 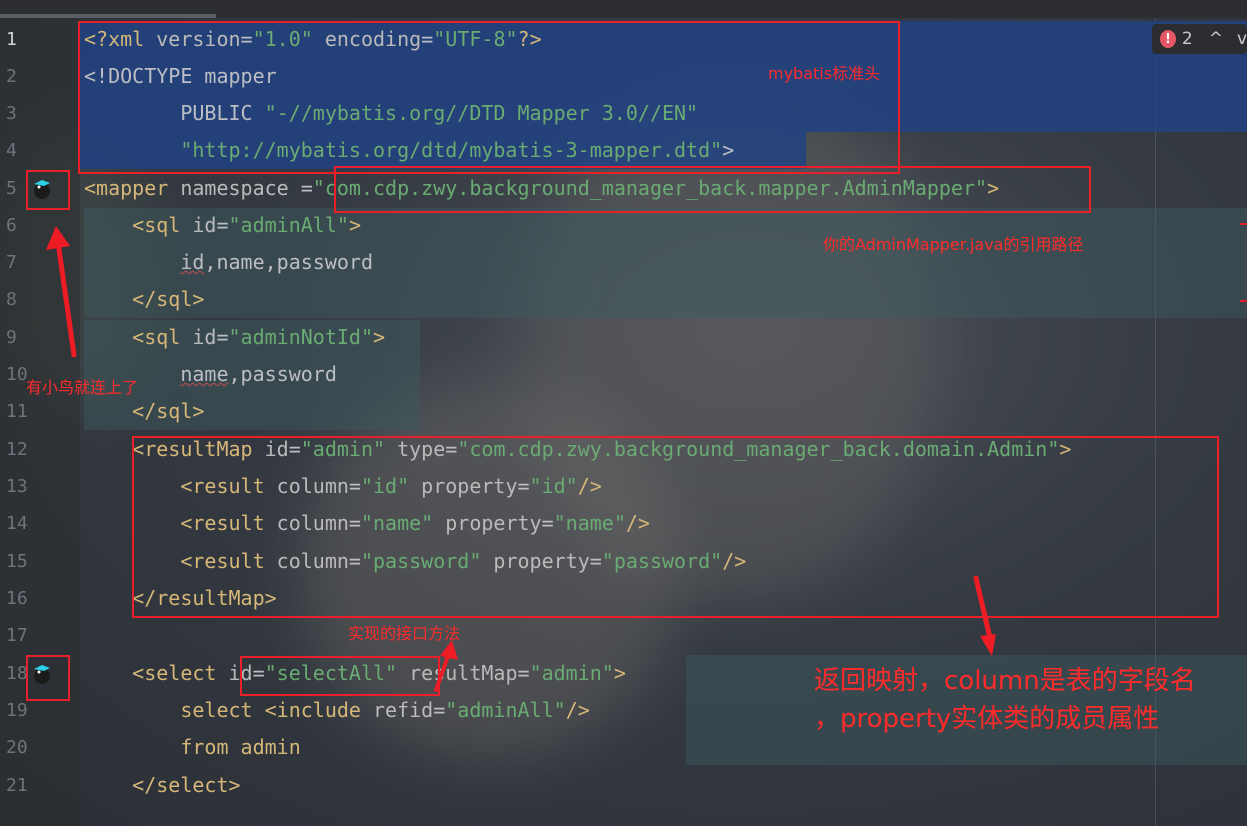 What do you see at coordinates (1168, 39) in the screenshot?
I see `error-icon: !` at bounding box center [1168, 39].